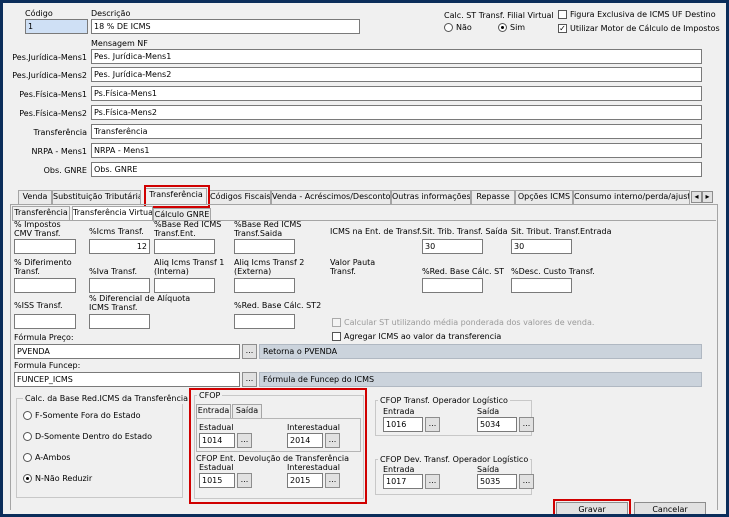  Describe the element at coordinates (253, 271) in the screenshot. I see `aliq2-label-2: (Externa)` at that location.